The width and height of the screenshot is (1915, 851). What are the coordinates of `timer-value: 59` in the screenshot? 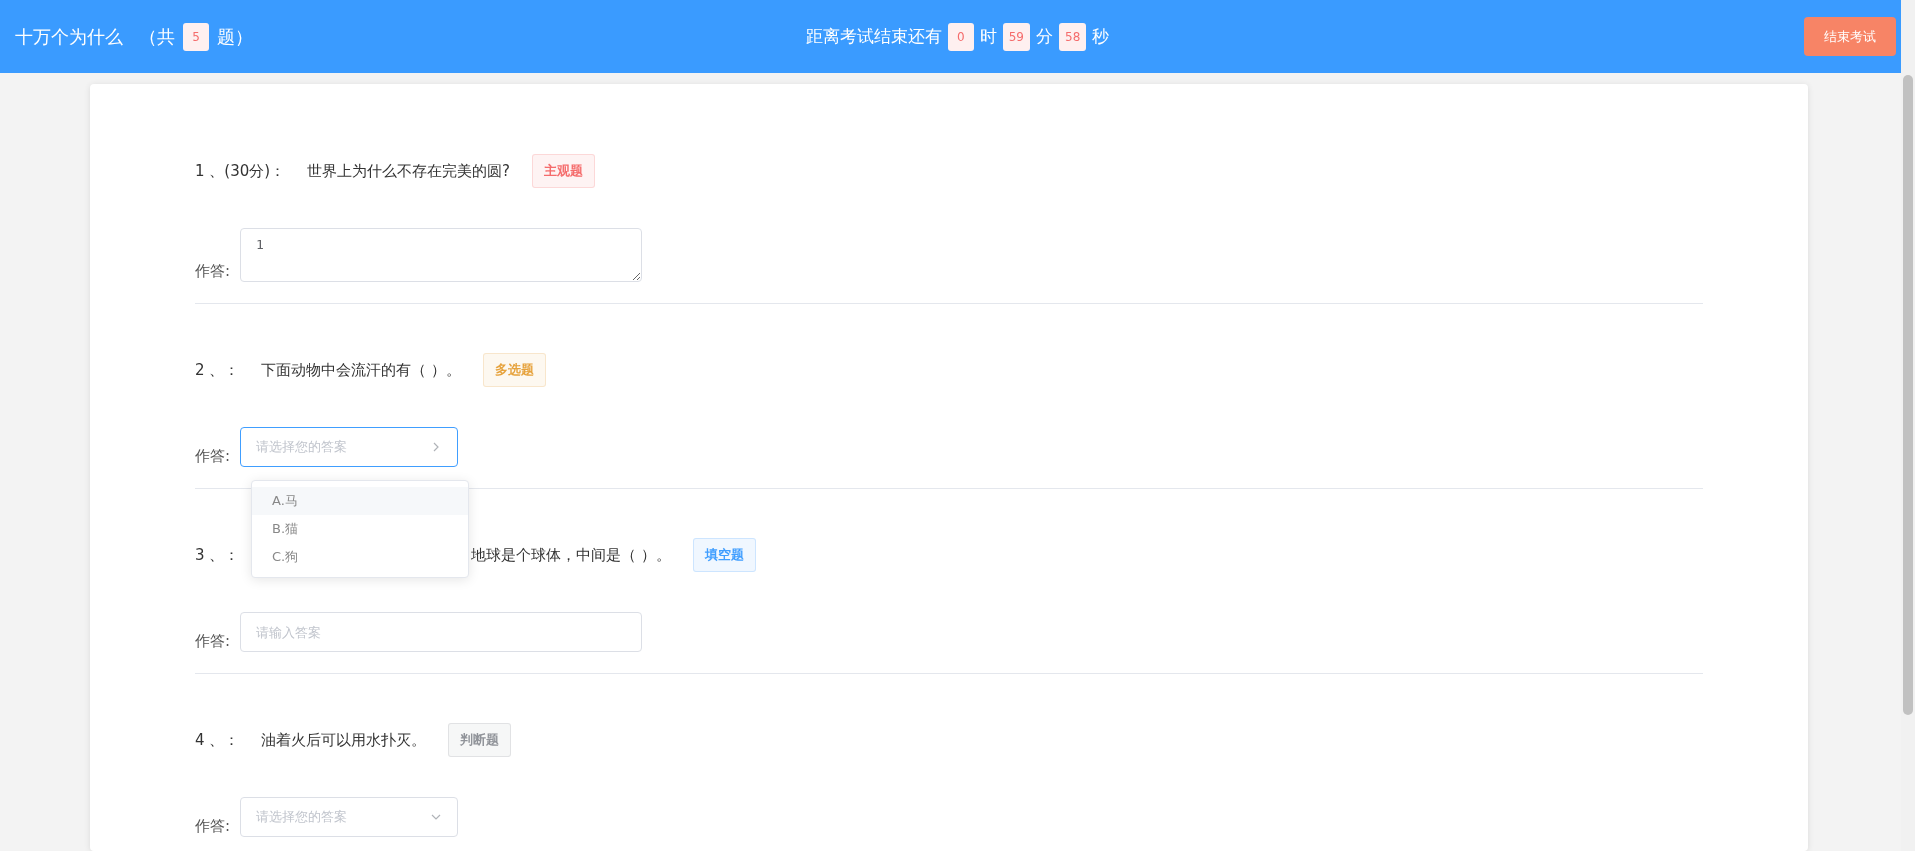 It's located at (1016, 36).